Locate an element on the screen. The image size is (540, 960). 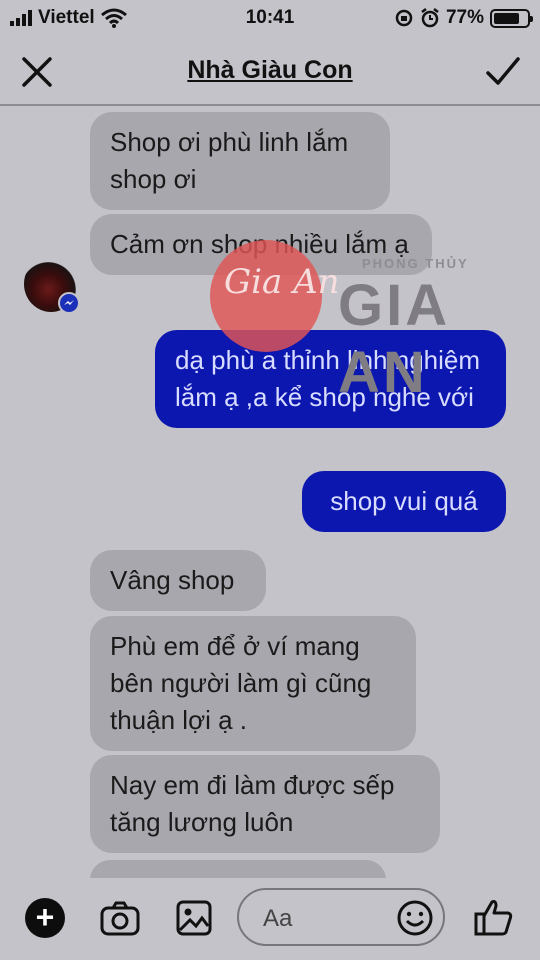
message-bubble-incoming: Vâng shop is located at coordinates (178, 580).